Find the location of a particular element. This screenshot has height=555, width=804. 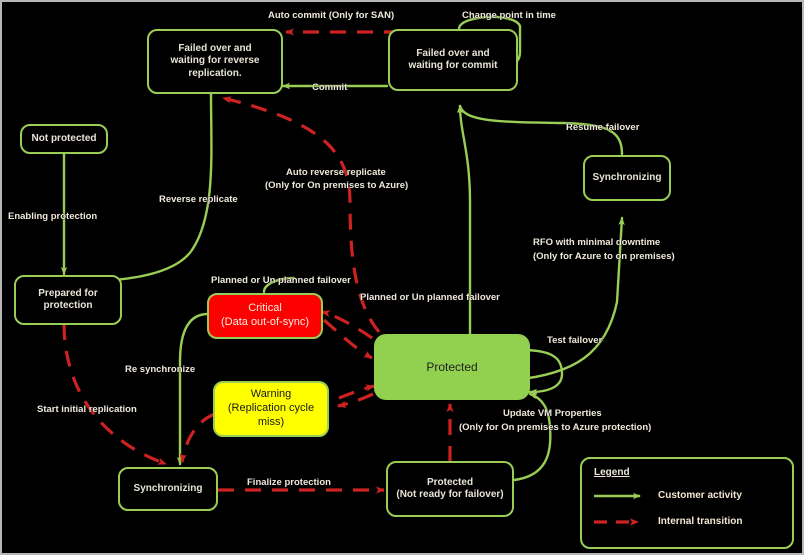

edge-label-rfo-minimal-downtime-line1: RFO with minimal downtime is located at coordinates (597, 242).